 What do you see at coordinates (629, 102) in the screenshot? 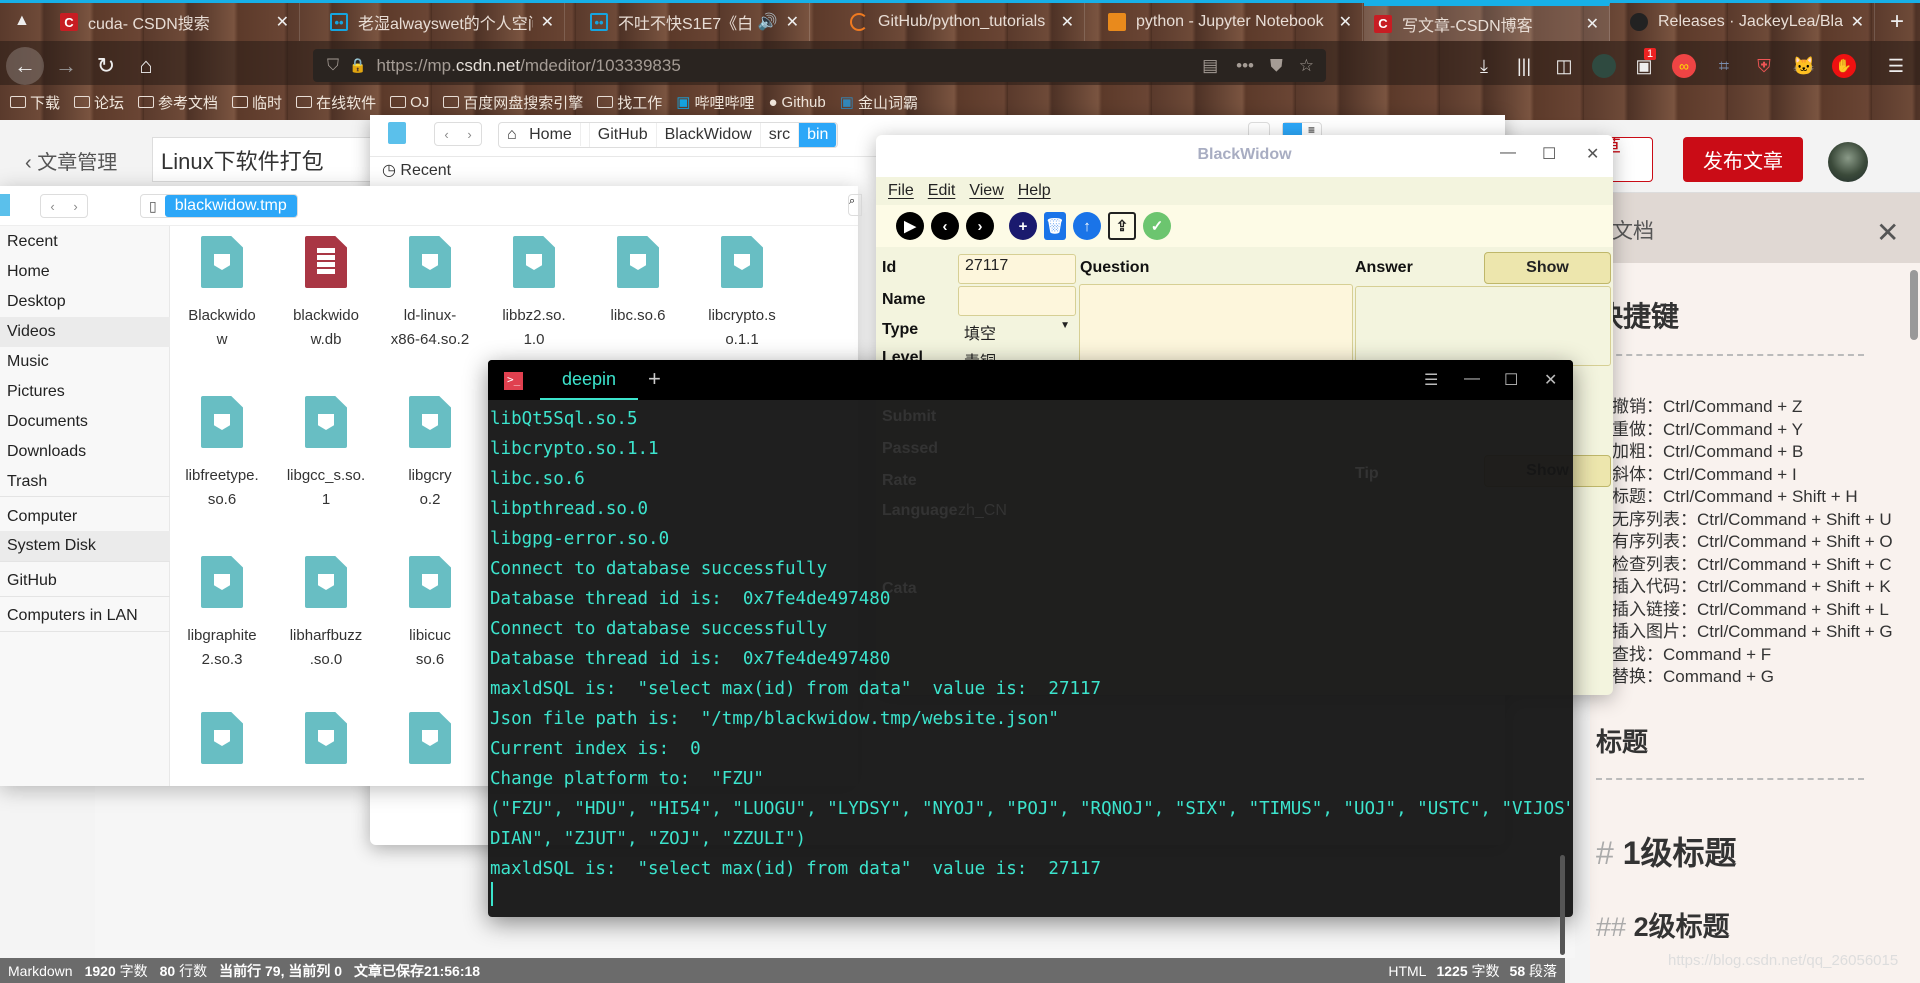
I see `bookmark-folder: 找工作` at bounding box center [629, 102].